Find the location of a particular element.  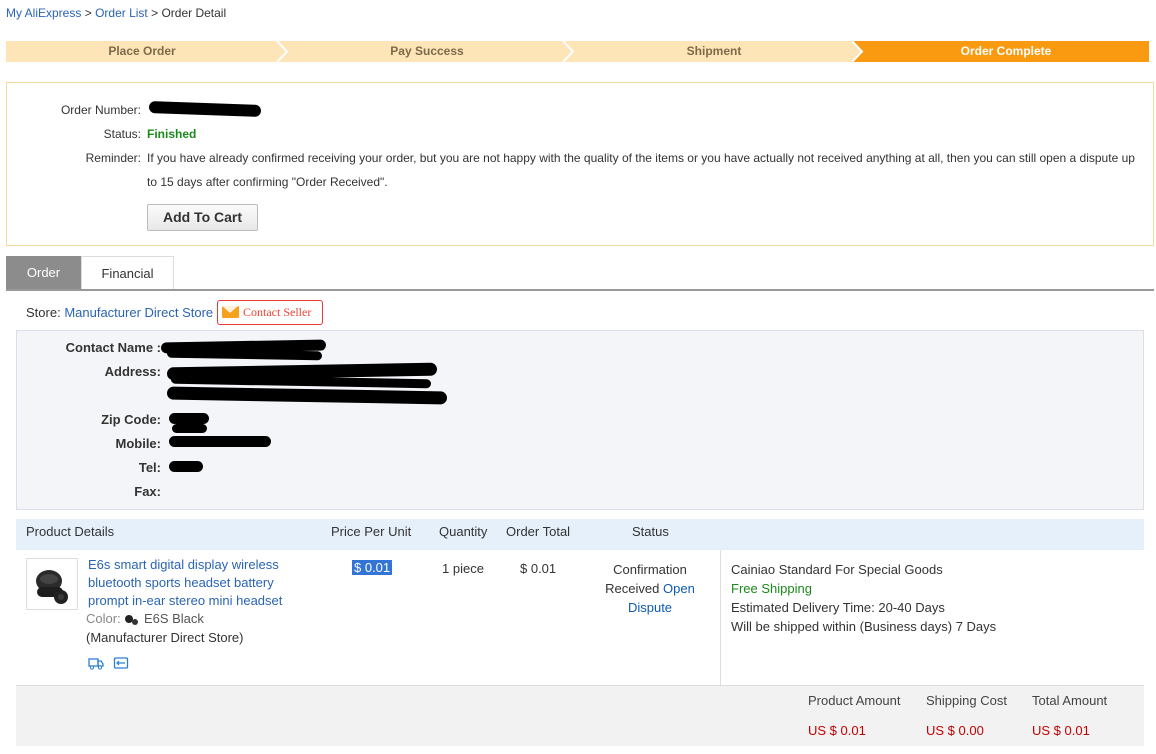

tab-financial: Financial is located at coordinates (127, 272).